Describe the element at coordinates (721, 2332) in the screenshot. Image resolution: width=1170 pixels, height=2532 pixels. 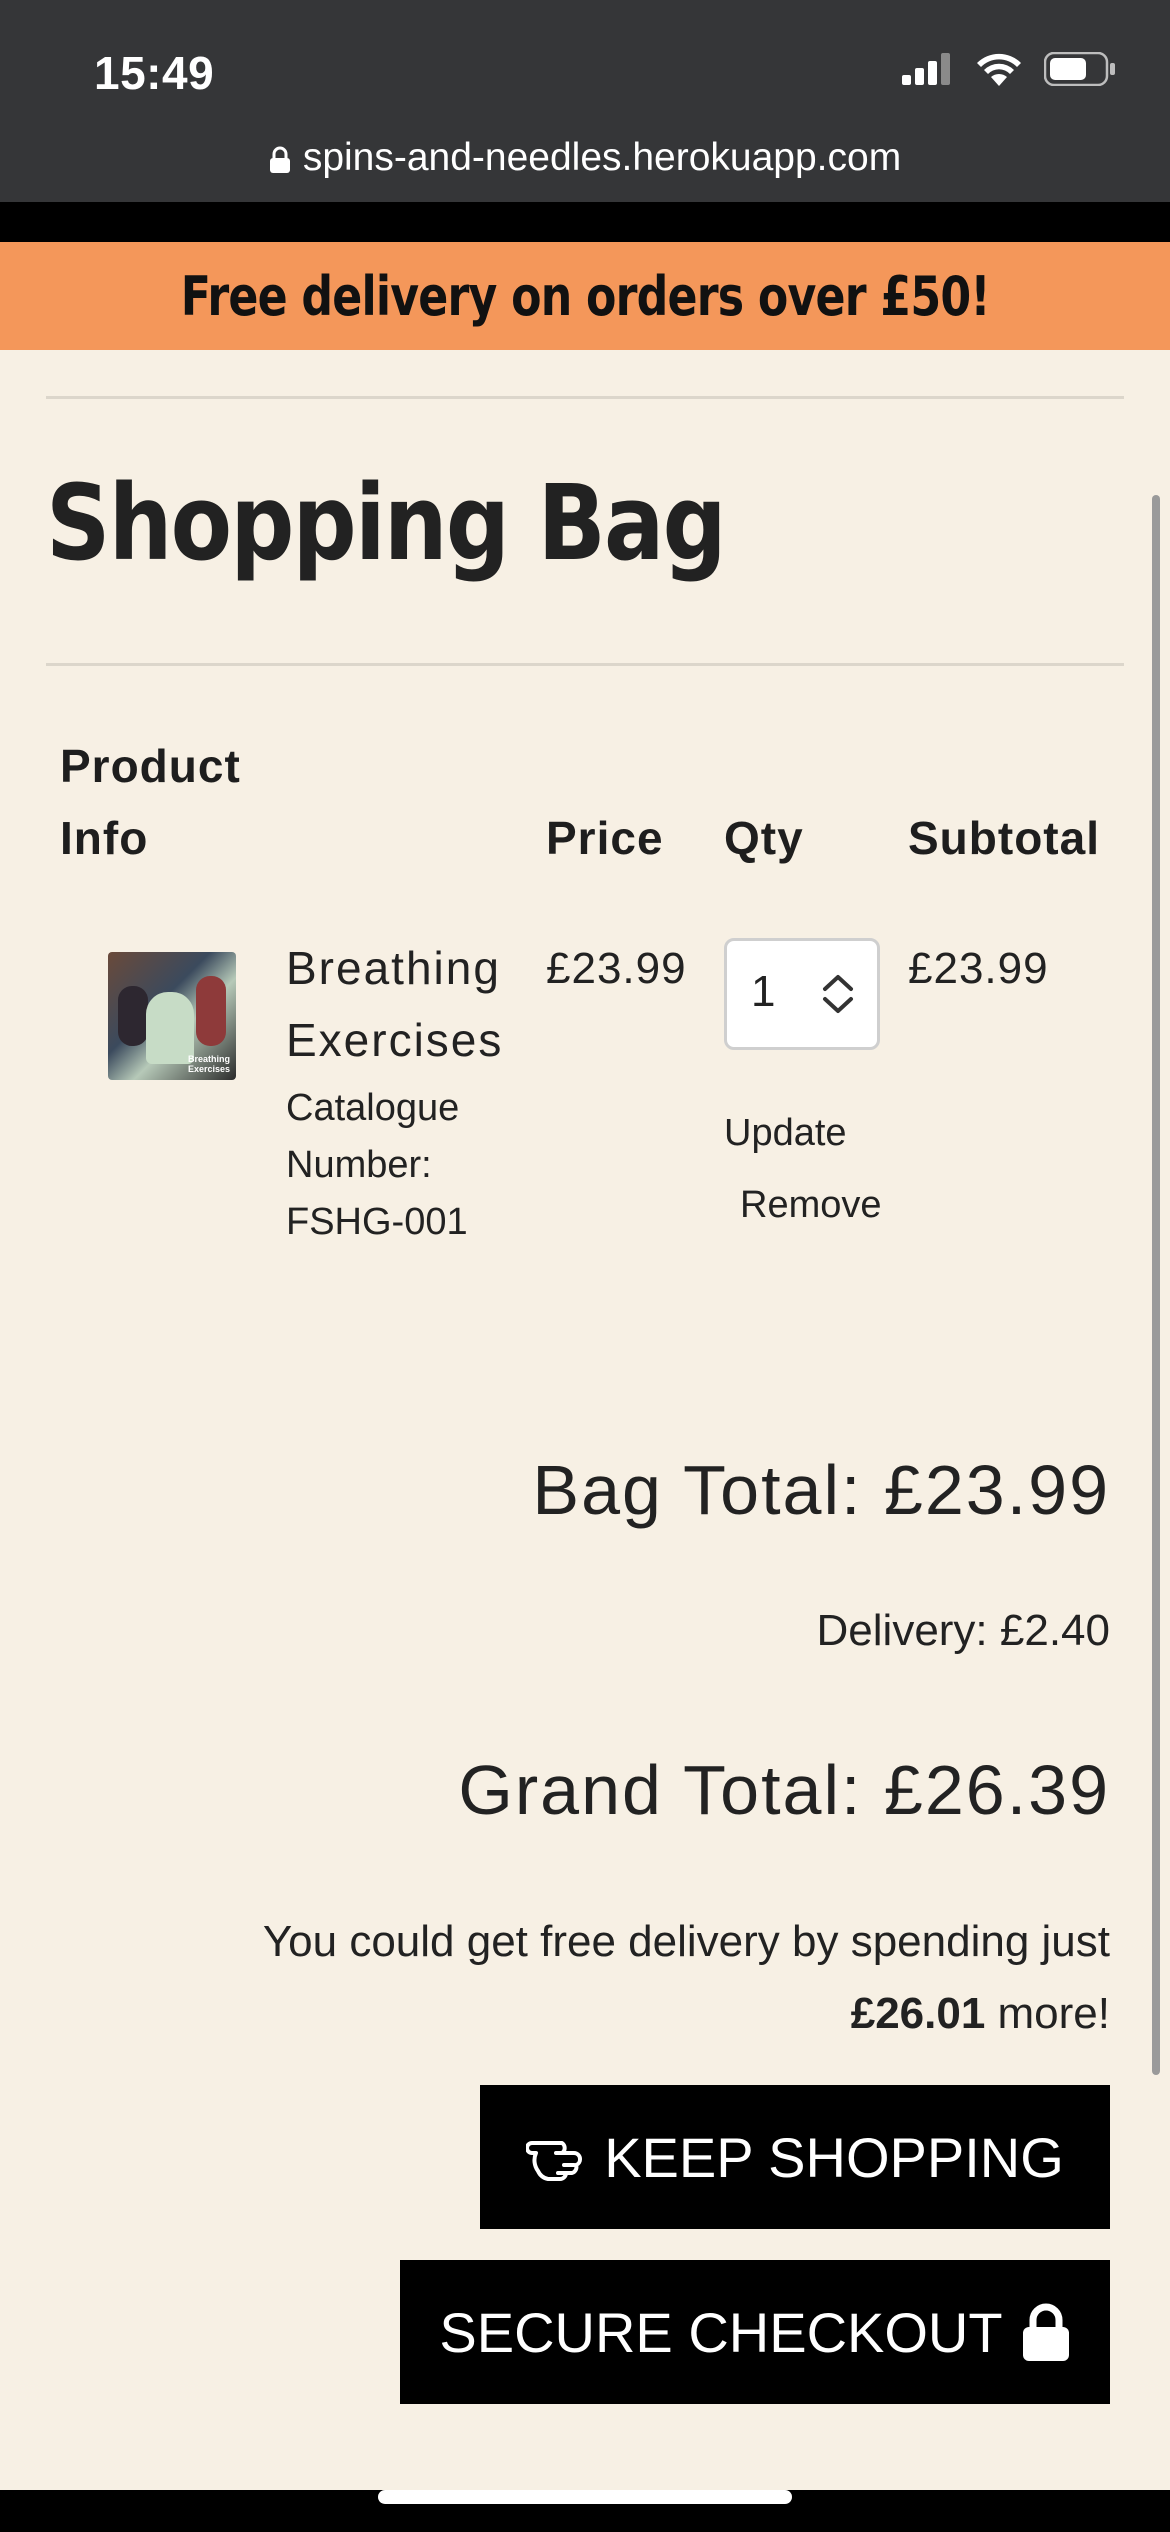
I see `secure-checkout-label: SECURE CHECKOUT` at that location.